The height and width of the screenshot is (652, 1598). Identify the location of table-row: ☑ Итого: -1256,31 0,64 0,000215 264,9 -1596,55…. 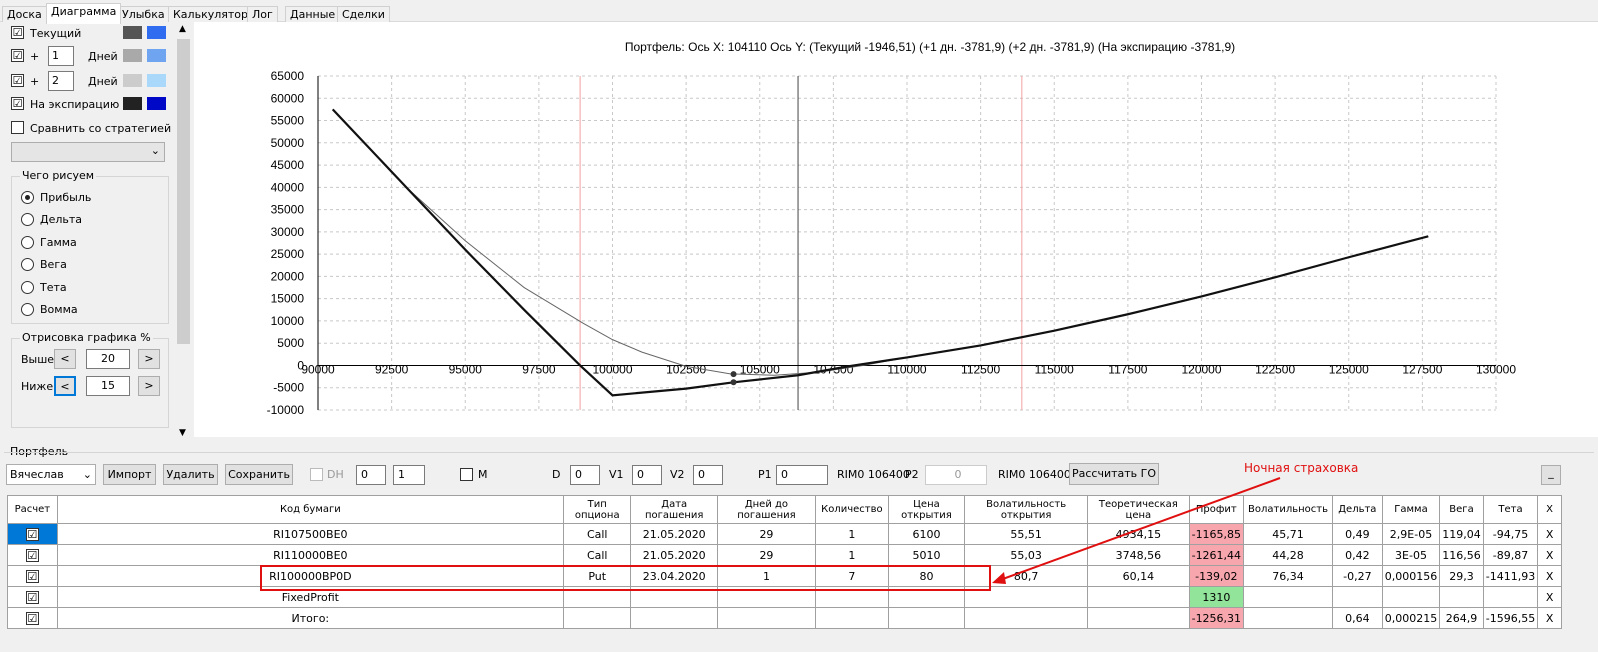
(784, 618).